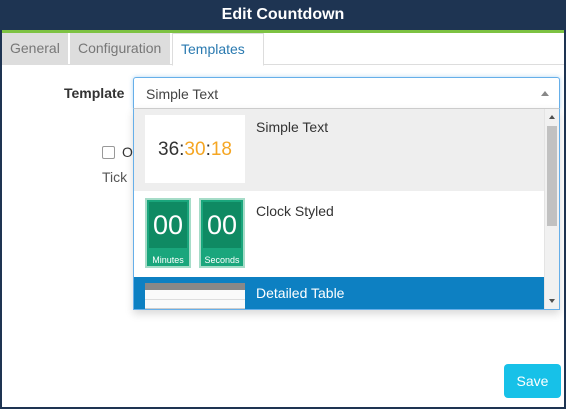 This screenshot has width=566, height=409. What do you see at coordinates (108, 152) in the screenshot?
I see `option-checkbox` at bounding box center [108, 152].